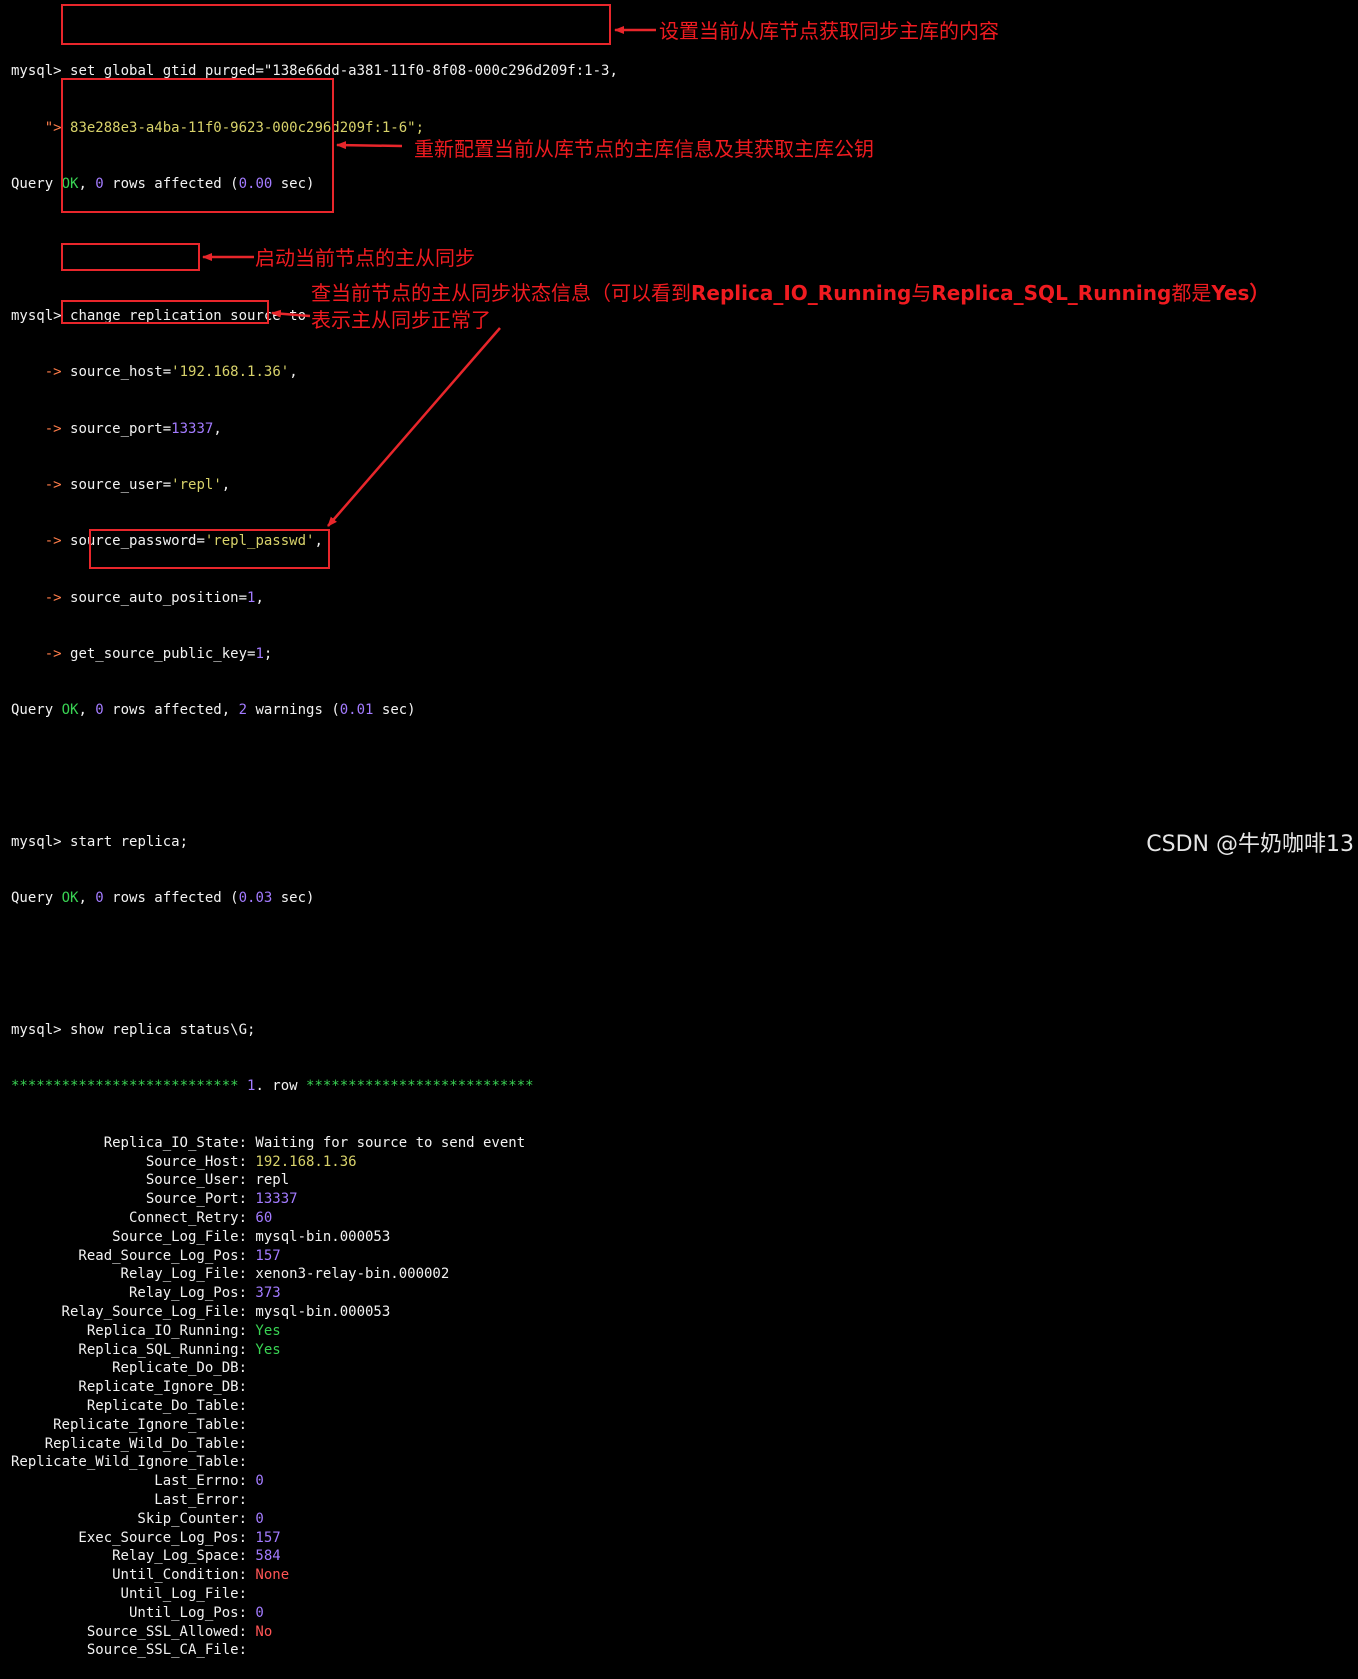 Image resolution: width=1358 pixels, height=1679 pixels. What do you see at coordinates (352, 1274) in the screenshot?
I see `status-value: xenon3-relay-bin.000002` at bounding box center [352, 1274].